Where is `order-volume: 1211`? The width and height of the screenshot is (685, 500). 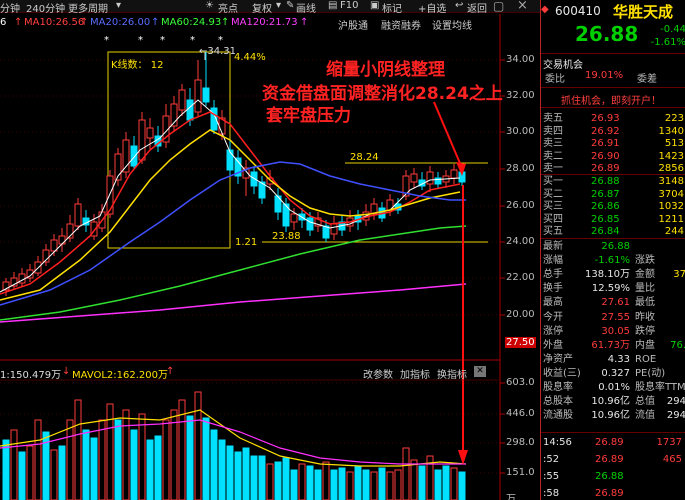 order-volume: 1211 is located at coordinates (671, 219).